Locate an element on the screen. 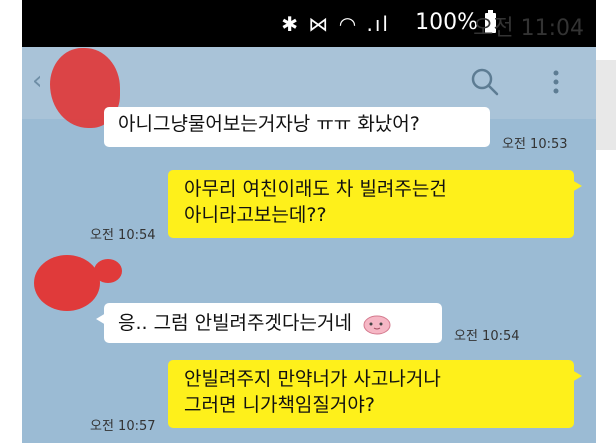 Image resolution: width=616 pixels, height=443 pixels. status-bar: ✱ ⋈ ◠ .ıl 100% 오전 11:04 is located at coordinates (309, 23).